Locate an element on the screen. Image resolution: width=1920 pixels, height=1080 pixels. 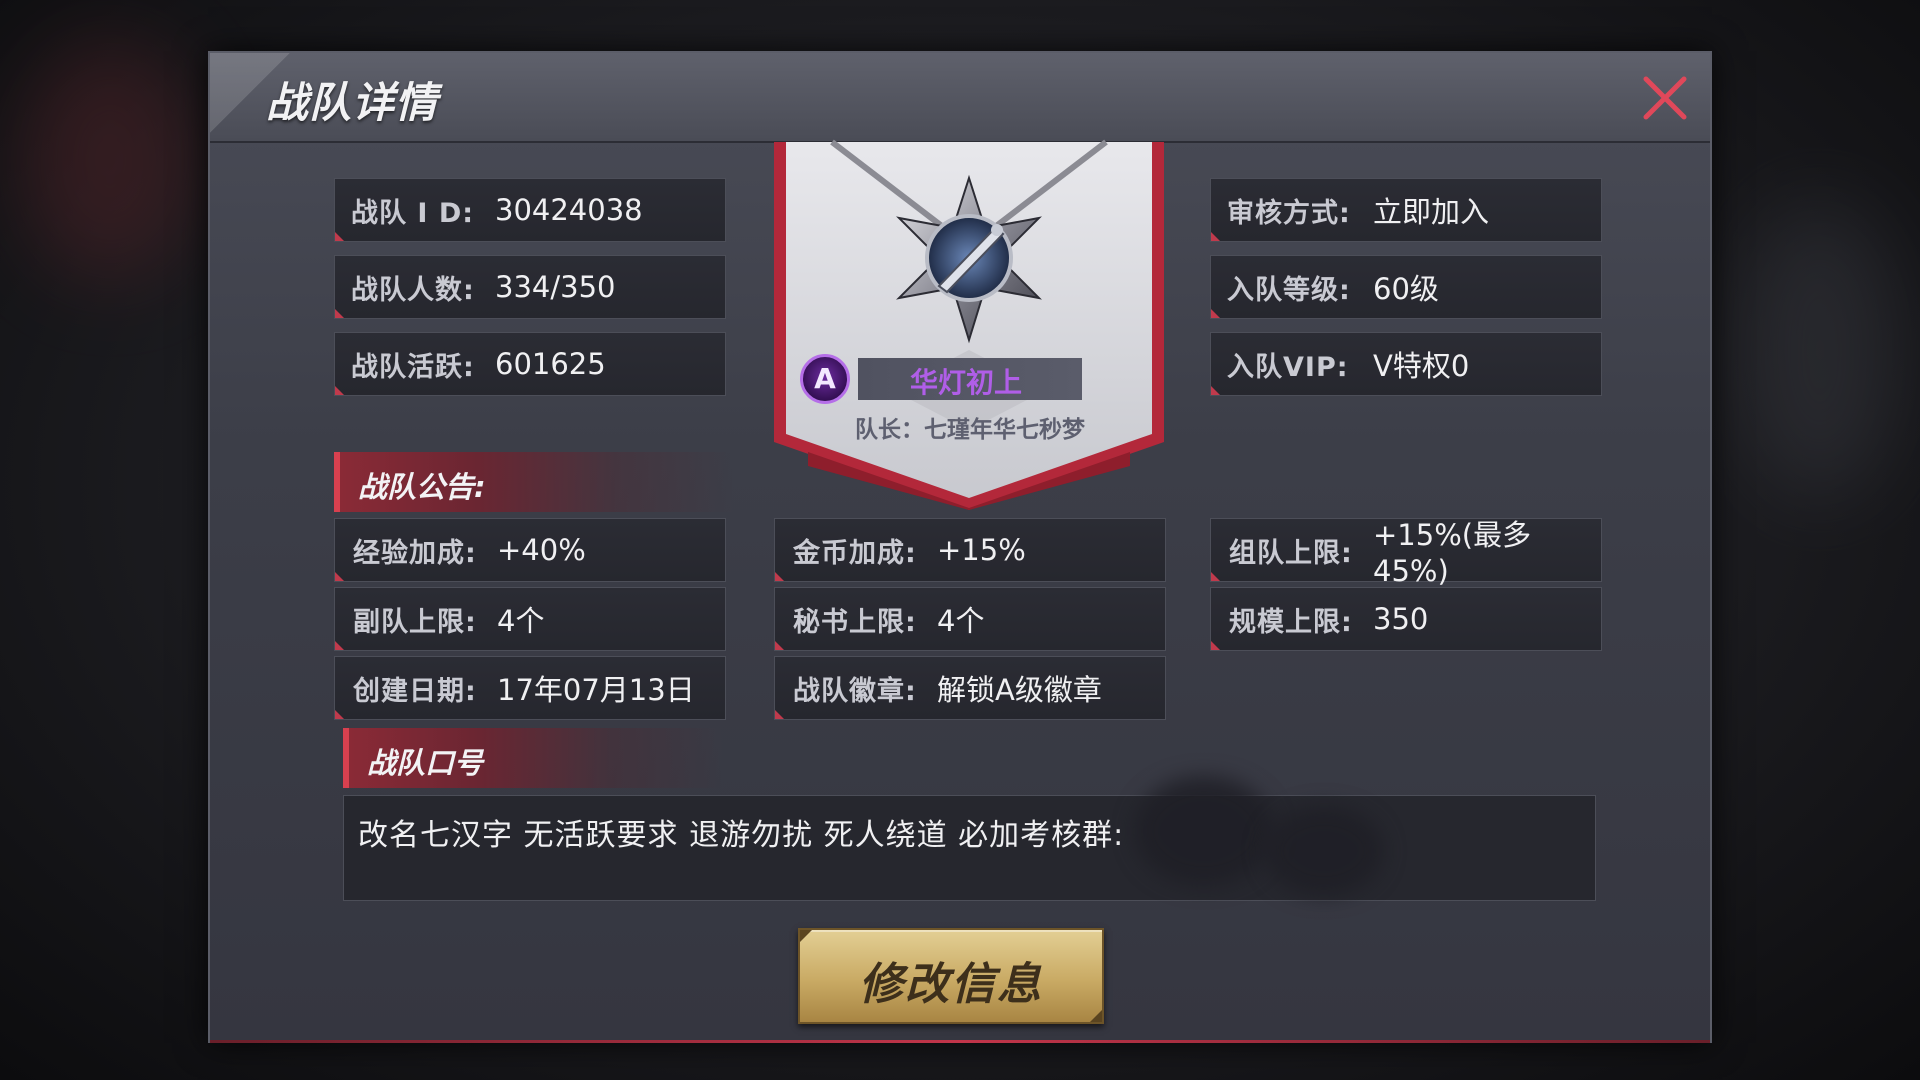
slogan-text: 改名七汉字 无活跃要求 退游勿扰 死人绕道 必加考核群: is located at coordinates (741, 835).